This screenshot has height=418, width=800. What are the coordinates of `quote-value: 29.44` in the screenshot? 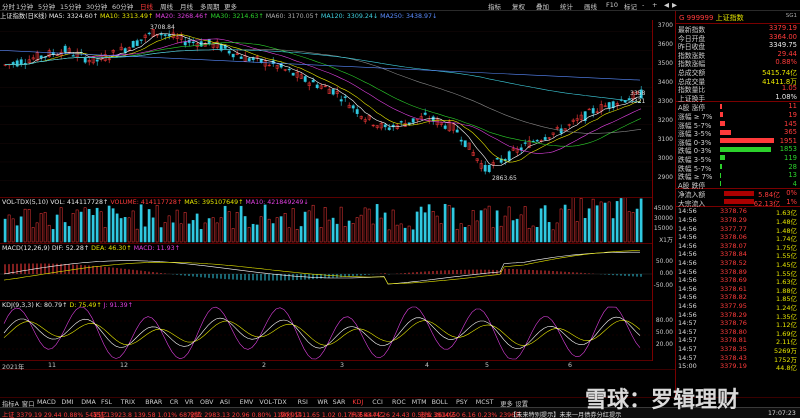 It's located at (787, 53).